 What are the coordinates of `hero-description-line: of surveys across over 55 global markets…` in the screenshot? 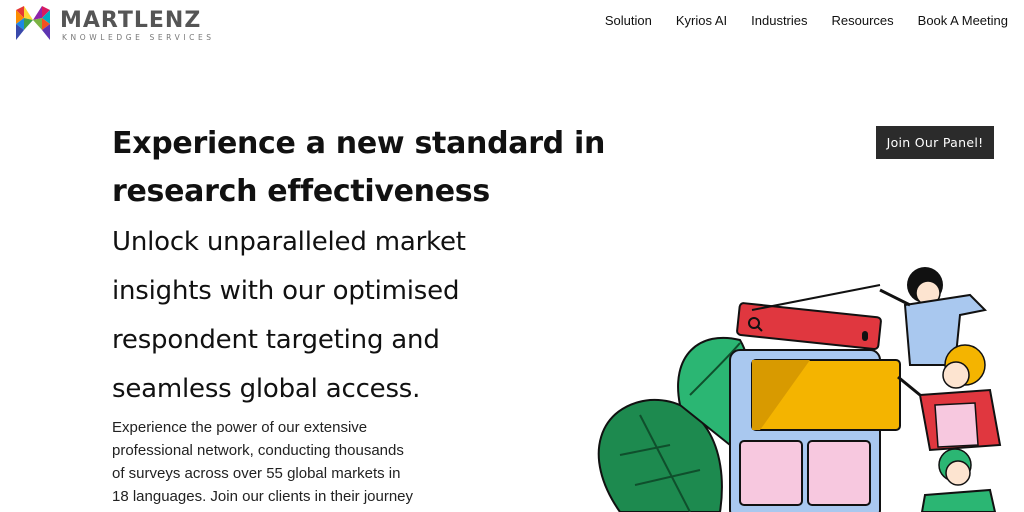 It's located at (256, 473).